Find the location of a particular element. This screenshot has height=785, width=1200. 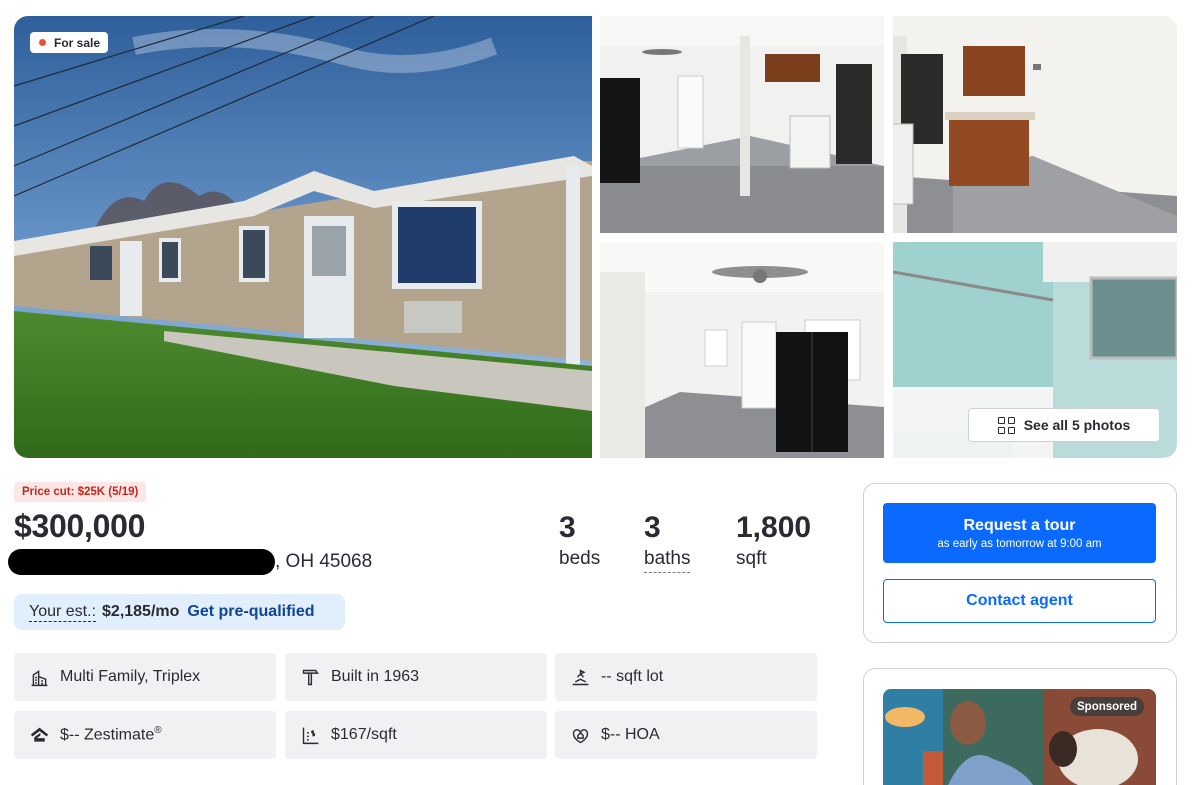

beds-stat: 3 beds is located at coordinates (580, 540).